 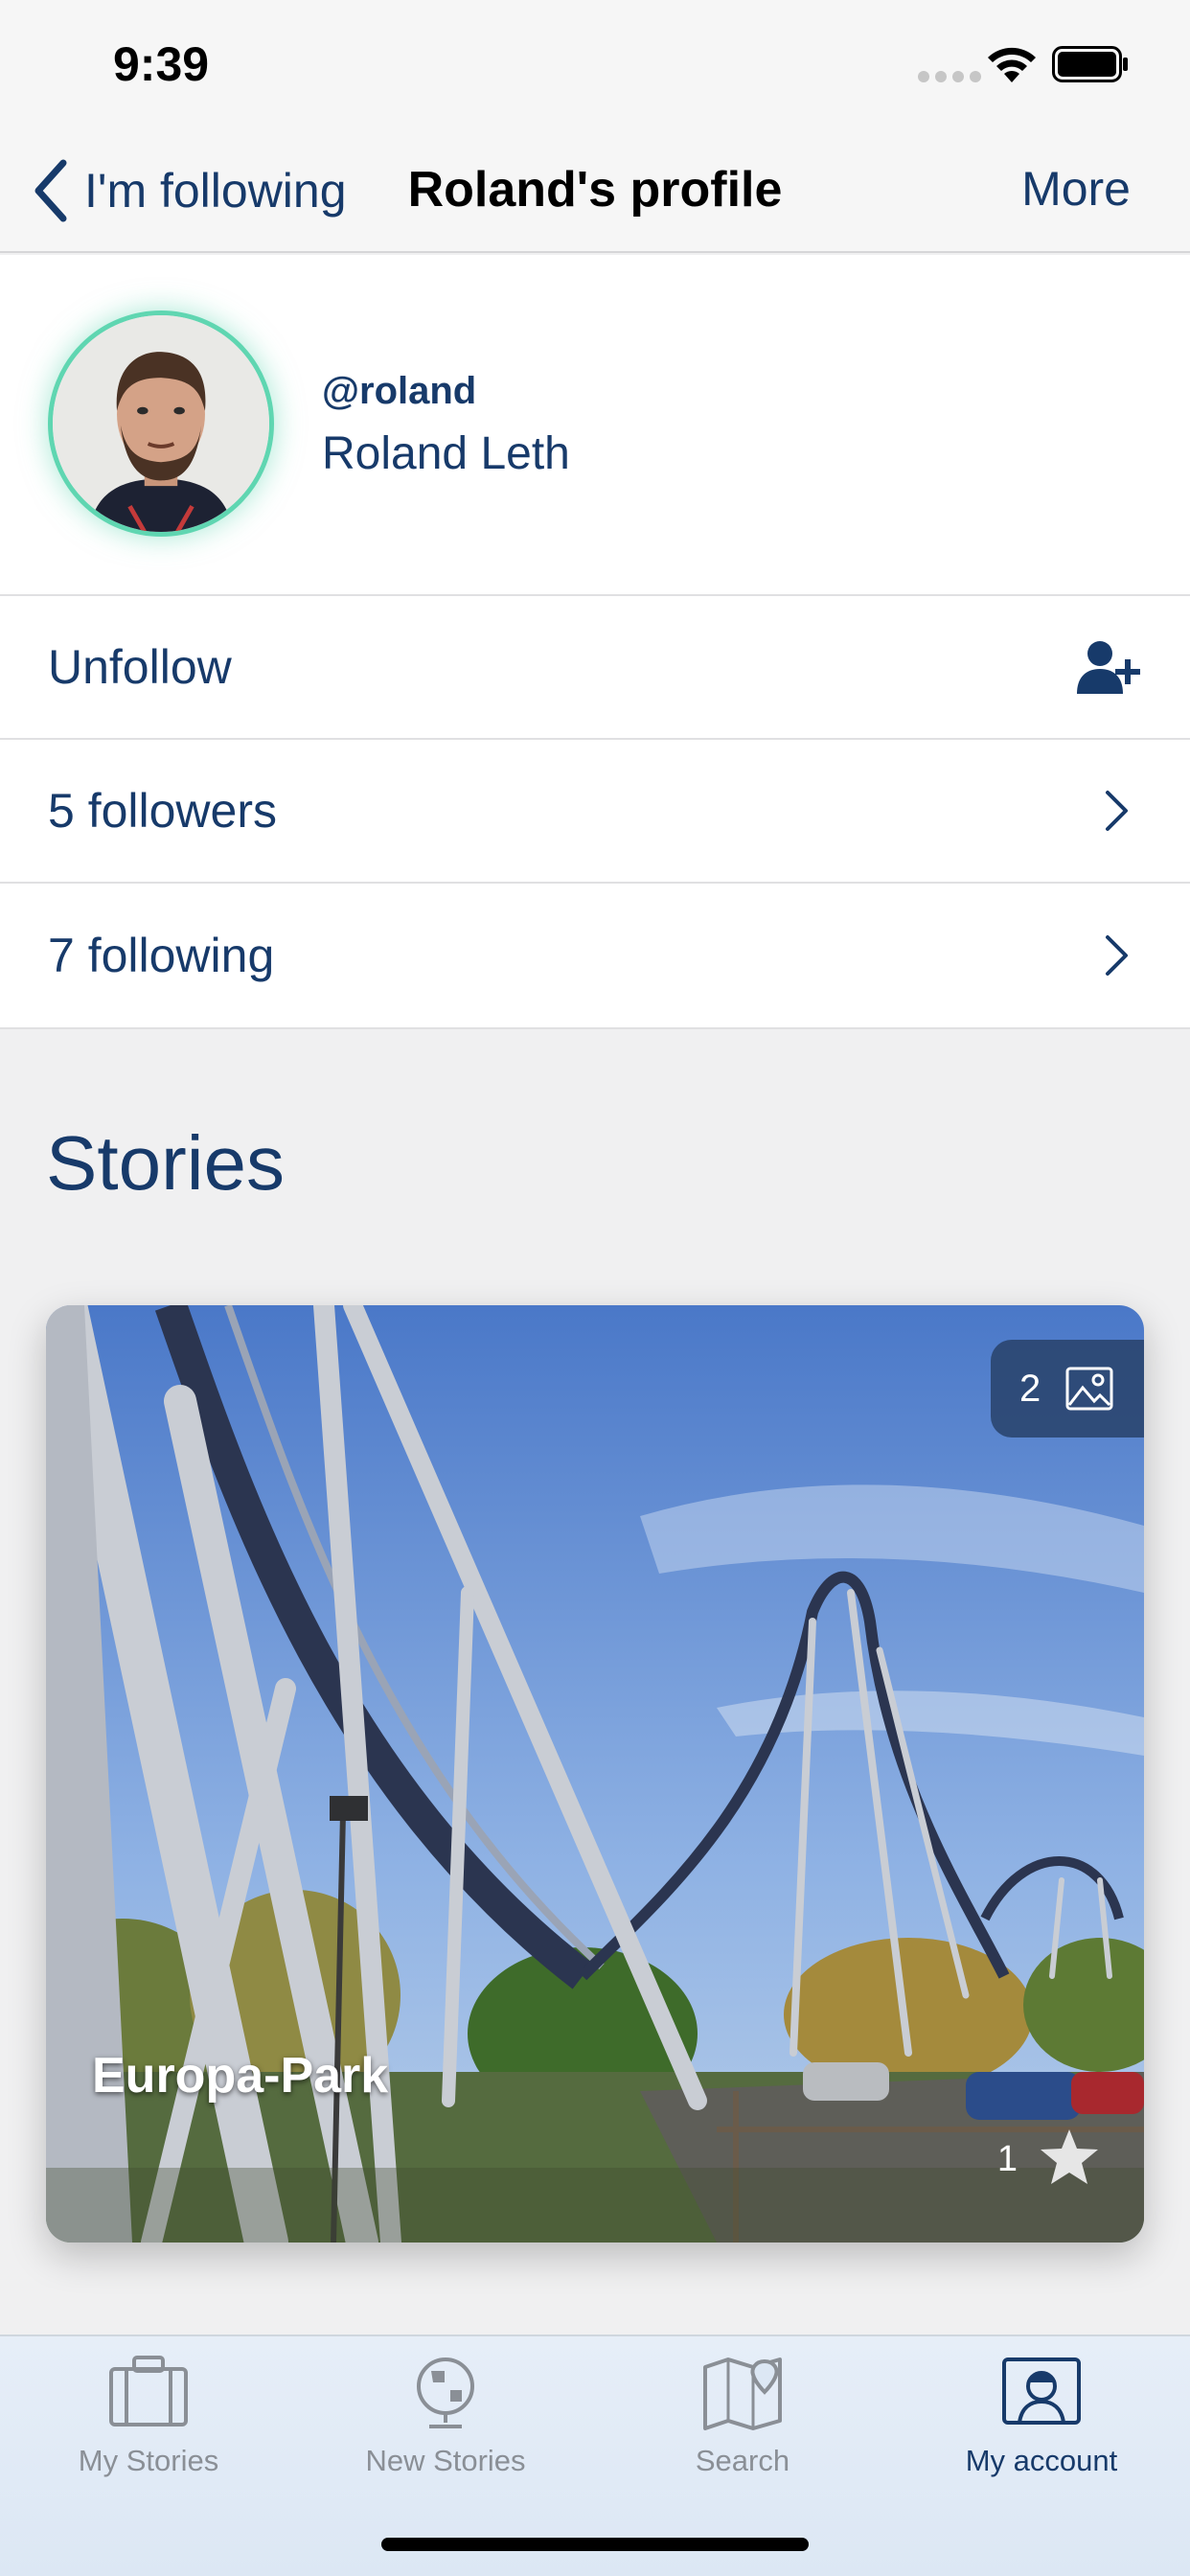 What do you see at coordinates (743, 2394) in the screenshot?
I see `map-icon` at bounding box center [743, 2394].